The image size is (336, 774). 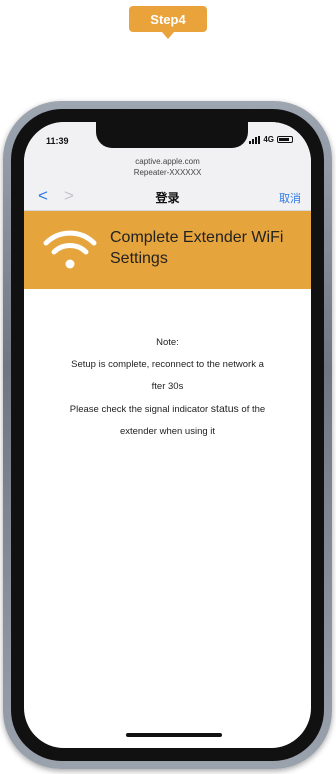 I want to click on nav-title: 登录, so click(x=167, y=198).